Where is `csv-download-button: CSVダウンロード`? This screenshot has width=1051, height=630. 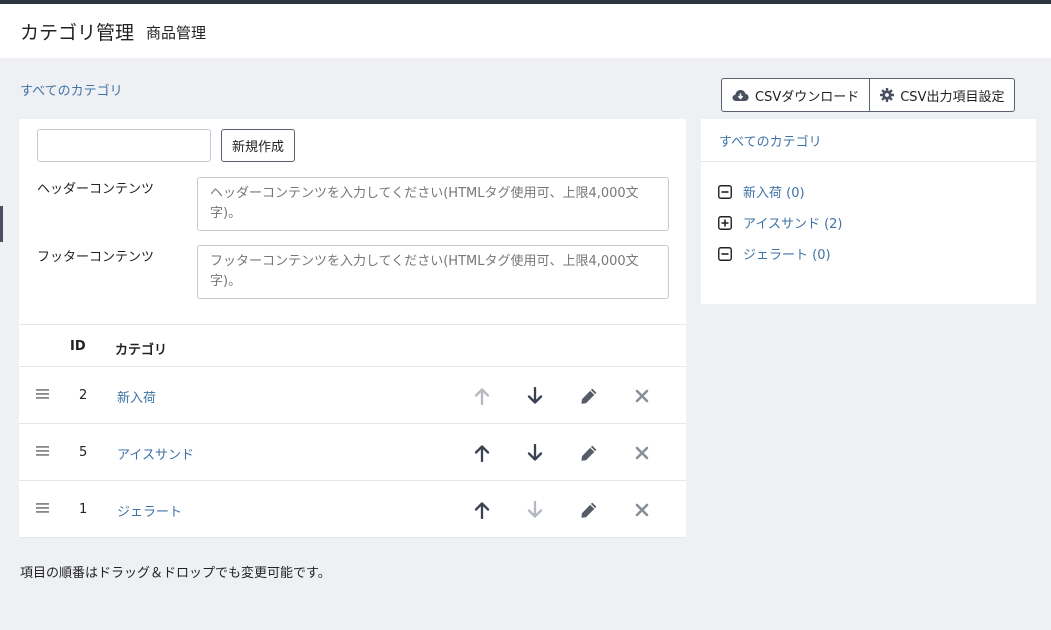 csv-download-button: CSVダウンロード is located at coordinates (796, 95).